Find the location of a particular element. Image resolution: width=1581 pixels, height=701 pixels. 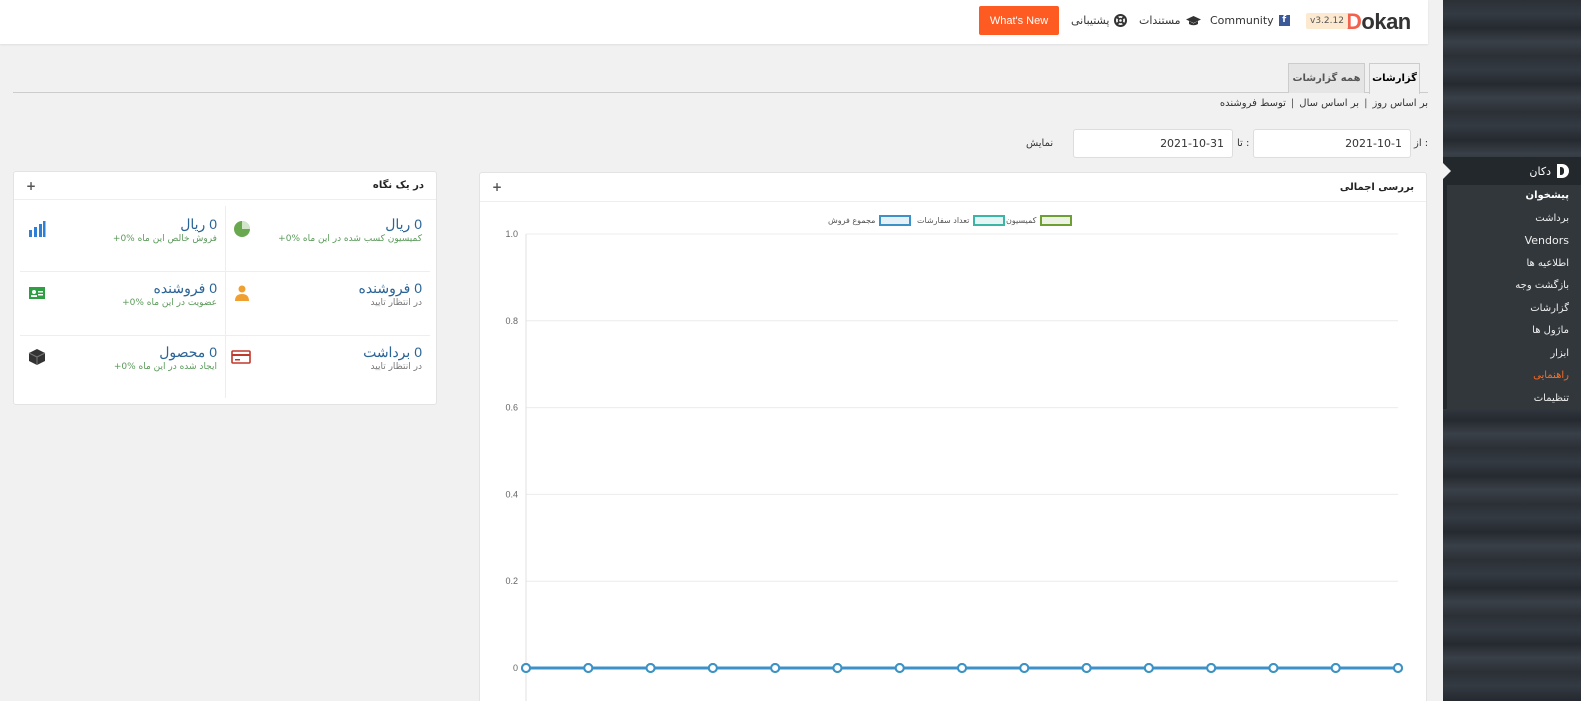

sidebar-item-6: ماژول ها is located at coordinates (1514, 331).